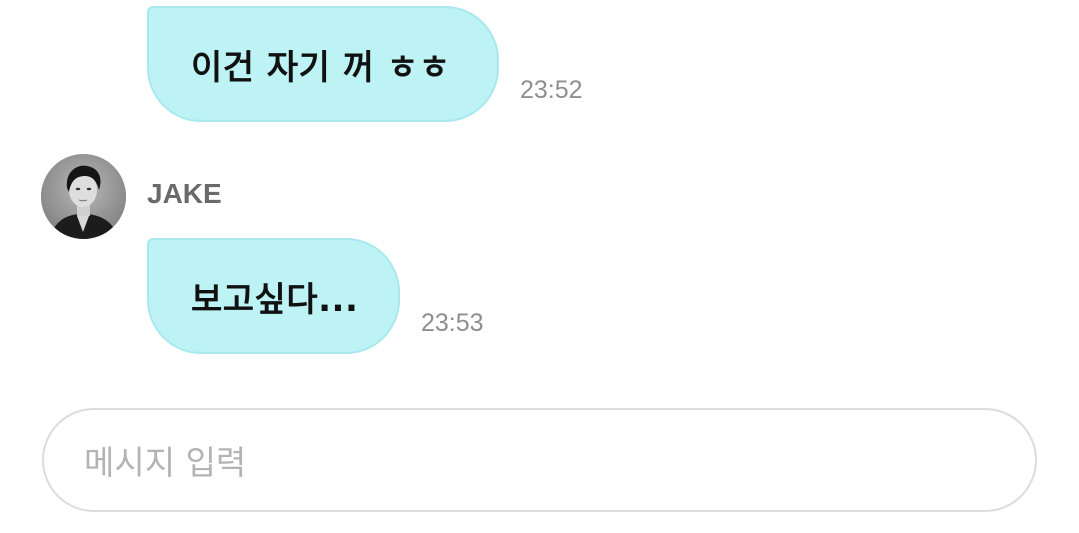 The height and width of the screenshot is (533, 1079). What do you see at coordinates (551, 90) in the screenshot?
I see `message-timestamp: 23:52` at bounding box center [551, 90].